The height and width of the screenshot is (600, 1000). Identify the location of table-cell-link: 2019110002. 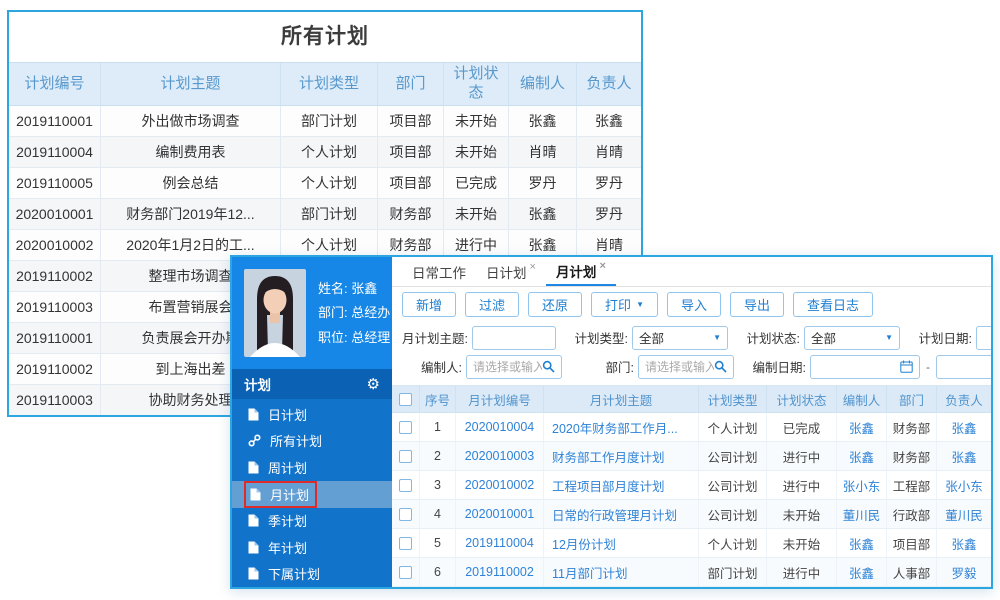
(500, 572).